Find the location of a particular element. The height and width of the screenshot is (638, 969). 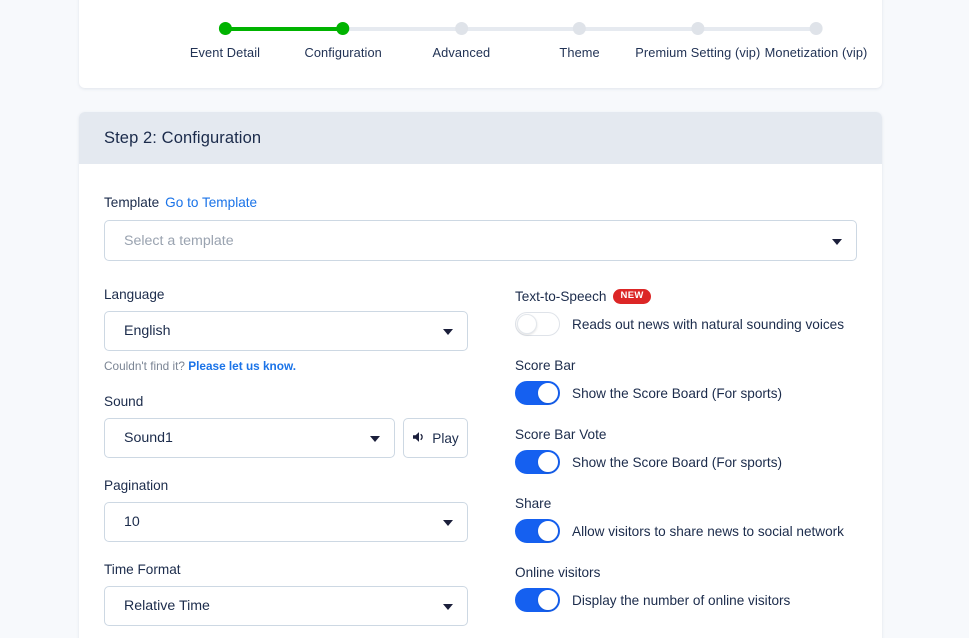

toggle-switch-score-bar-vote is located at coordinates (537, 462).